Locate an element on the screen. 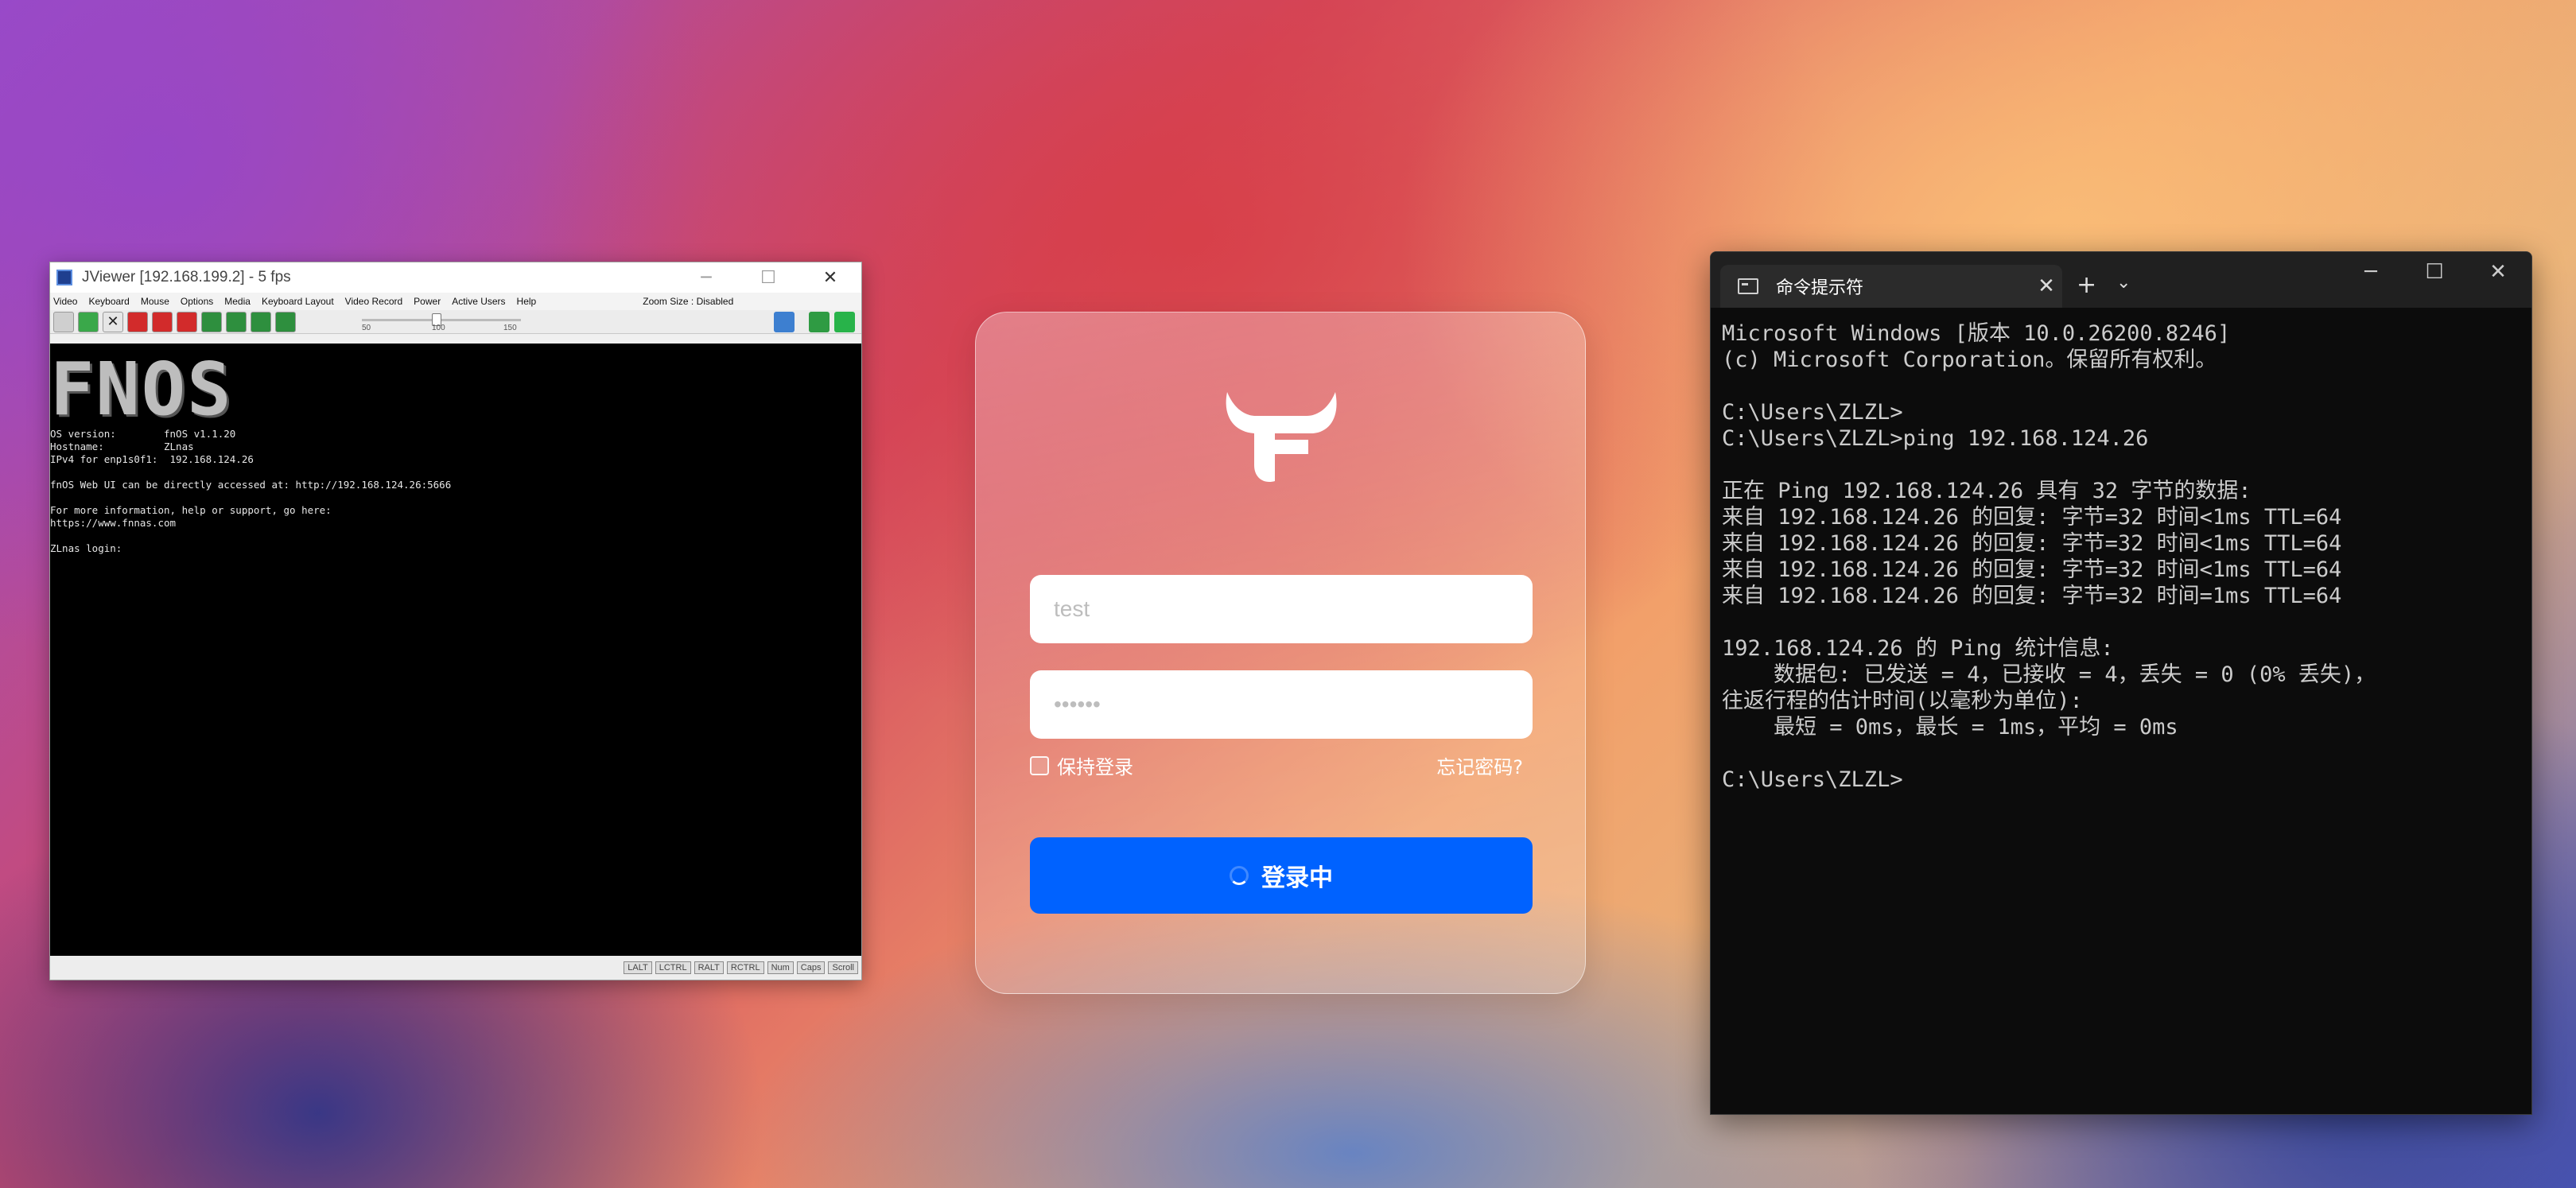  cmd-minimize-button: ─ is located at coordinates (2371, 272).